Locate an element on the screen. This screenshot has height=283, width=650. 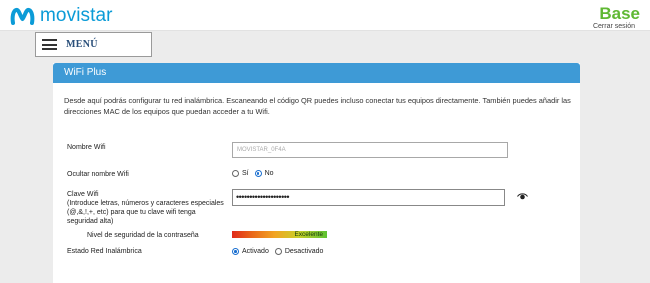
network-state-label: Estado Red Inalámbrica is located at coordinates (104, 251).